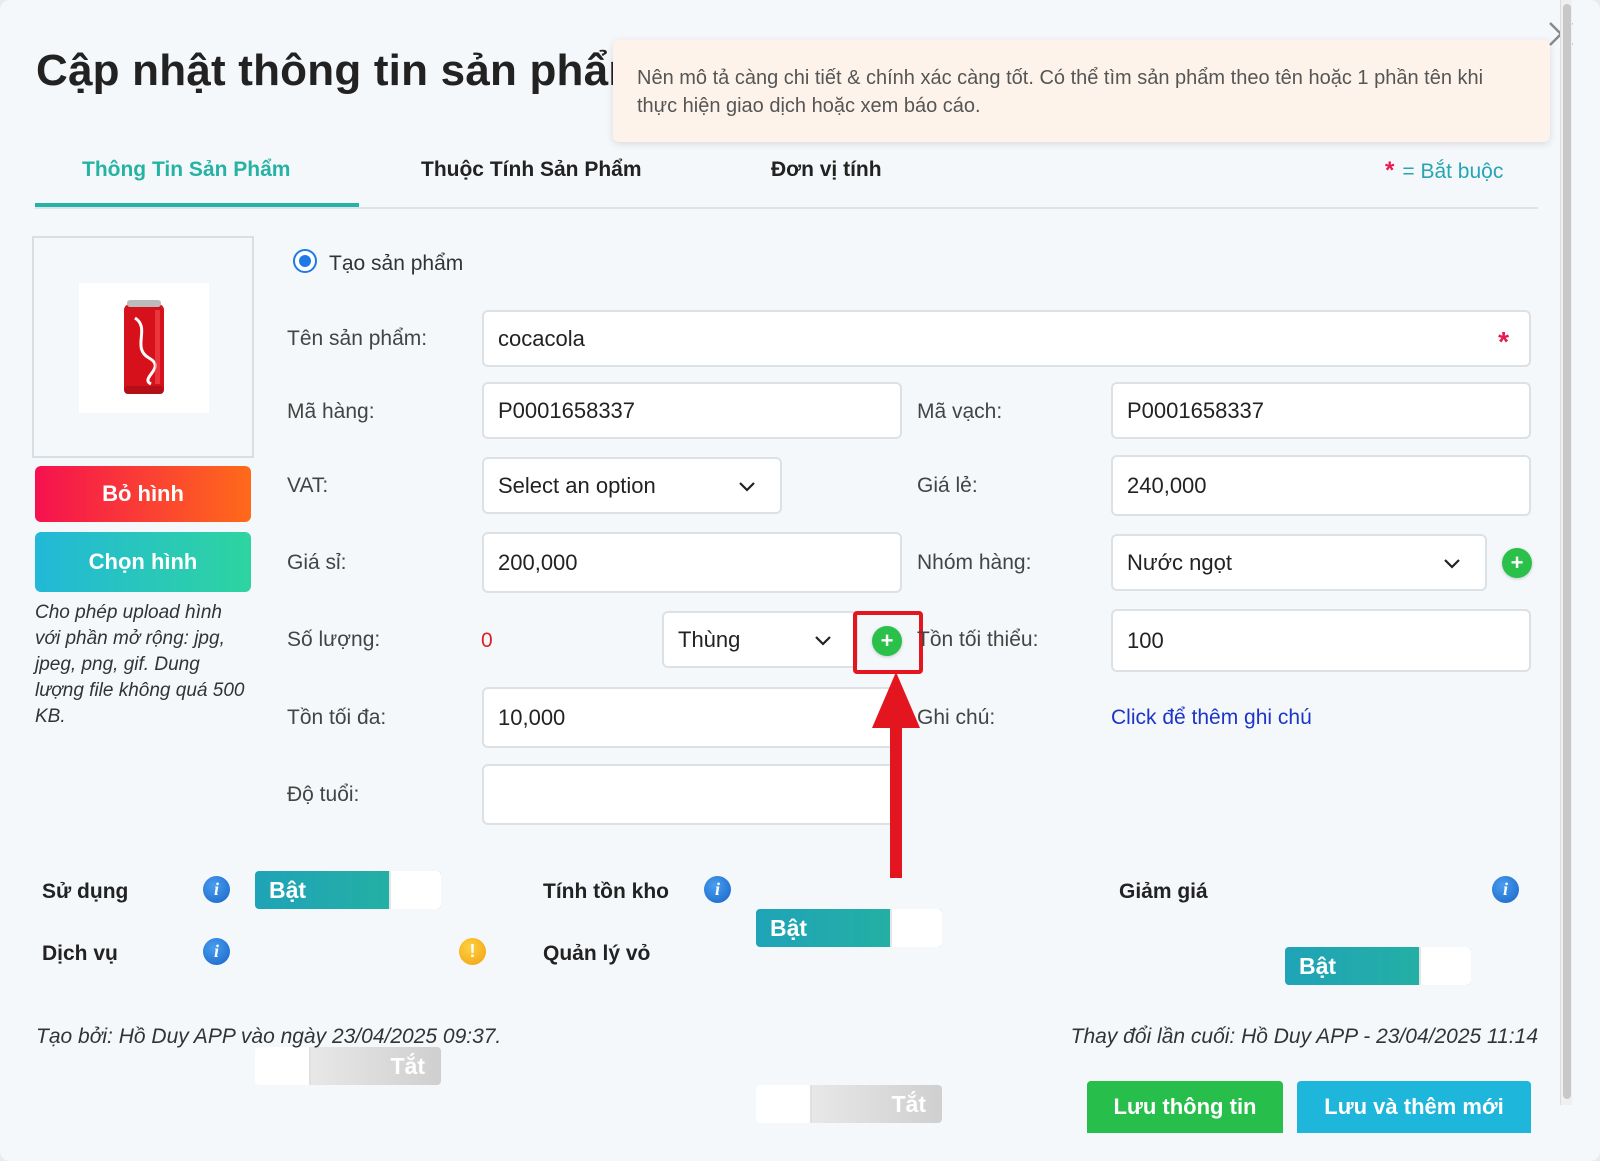 The width and height of the screenshot is (1600, 1161). What do you see at coordinates (849, 928) in the screenshot?
I see `stock-tracking-toggle: Bật` at bounding box center [849, 928].